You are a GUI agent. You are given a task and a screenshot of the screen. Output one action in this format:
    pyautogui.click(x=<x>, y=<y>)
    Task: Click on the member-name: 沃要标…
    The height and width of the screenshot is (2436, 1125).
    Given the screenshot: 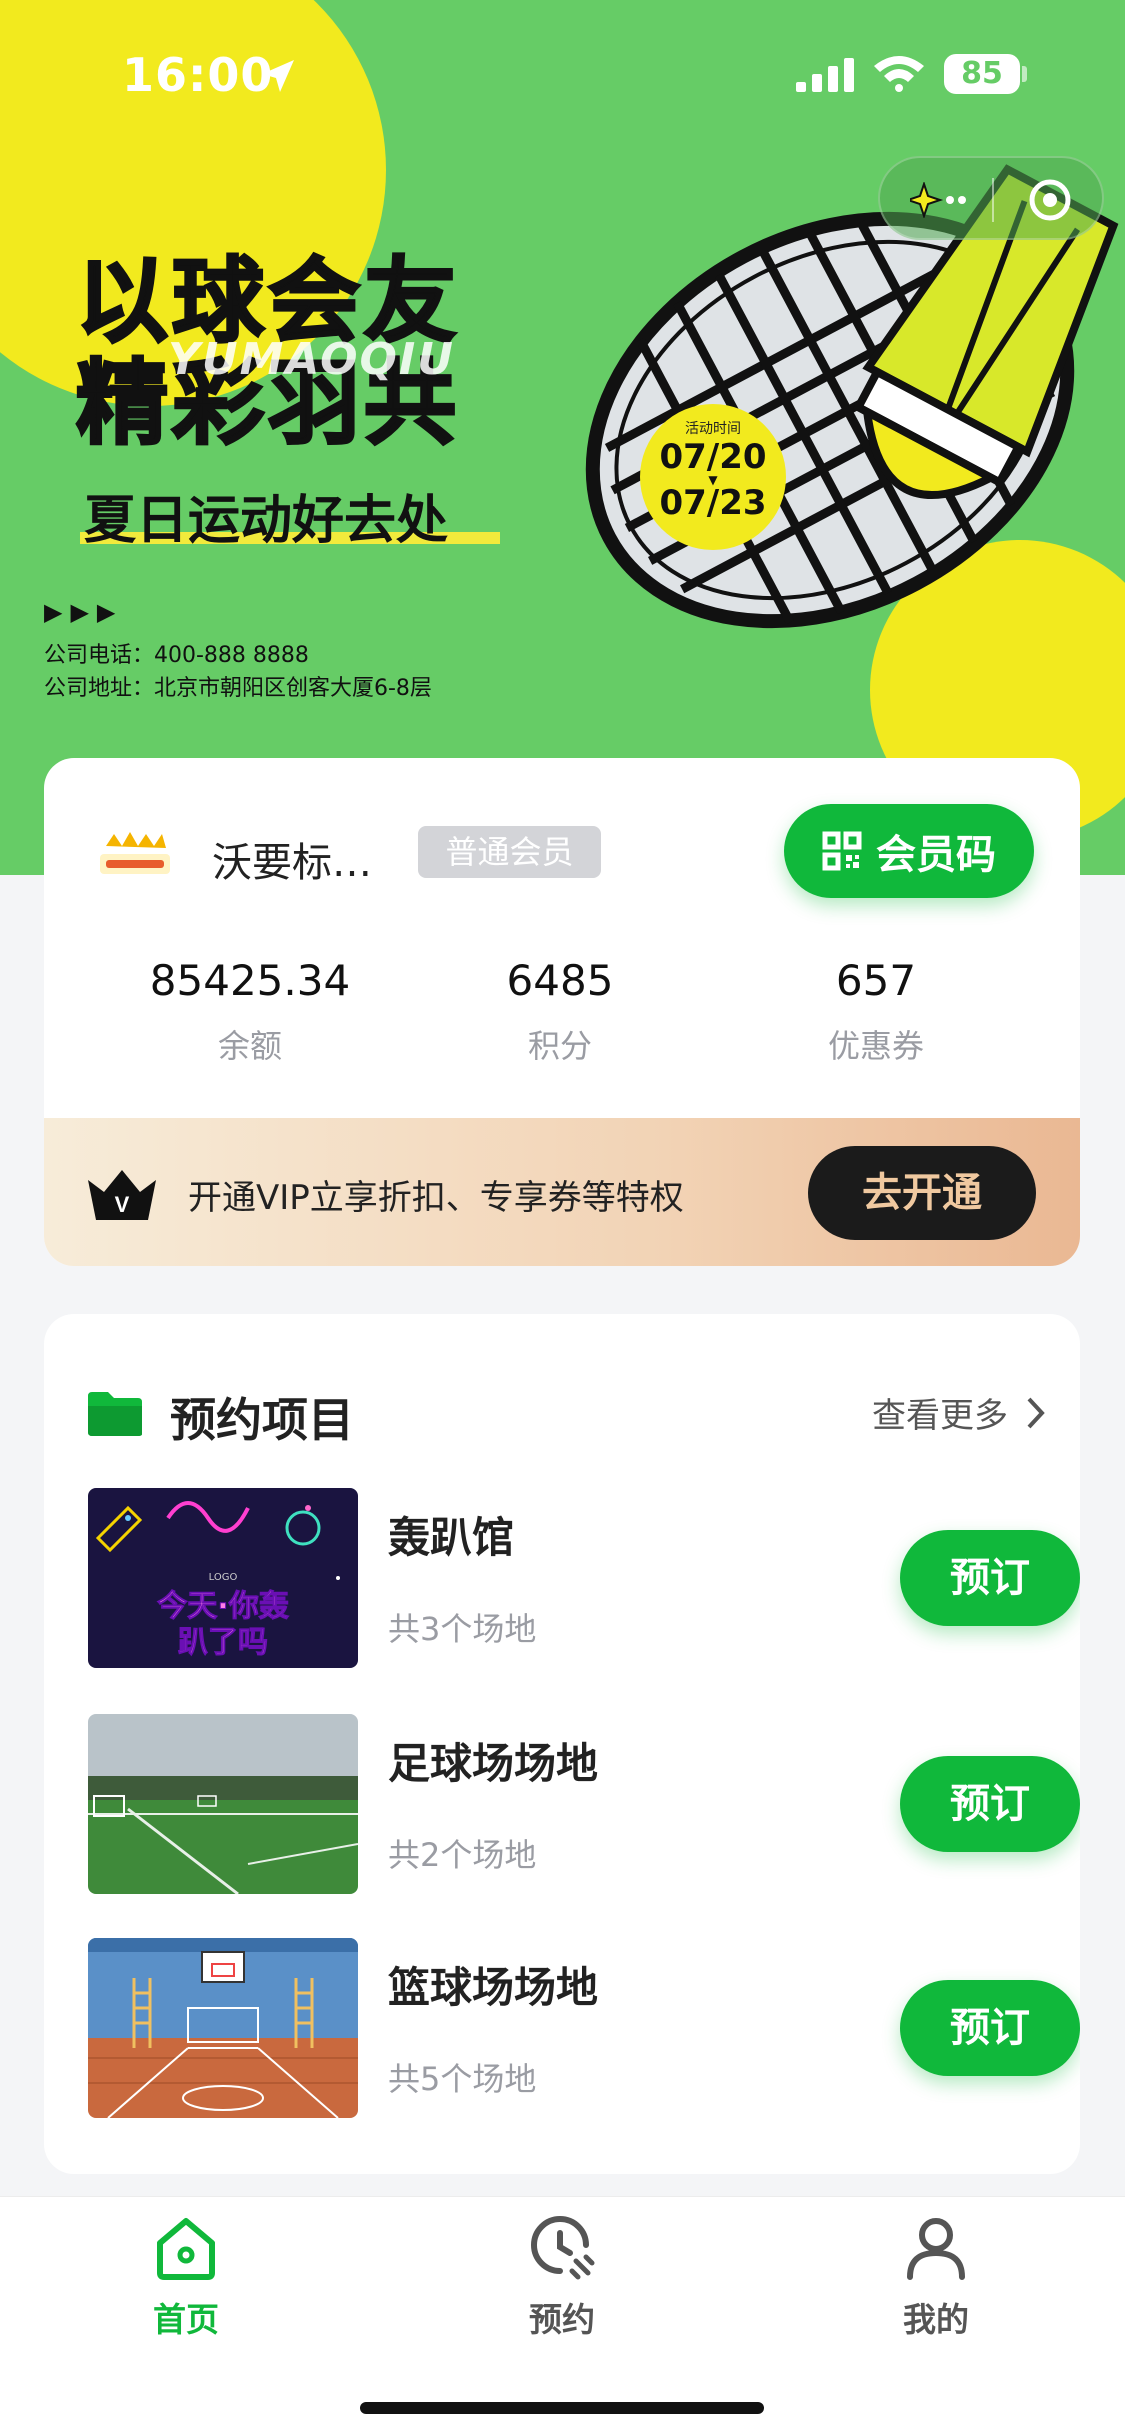 What is the action you would take?
    pyautogui.click(x=292, y=863)
    